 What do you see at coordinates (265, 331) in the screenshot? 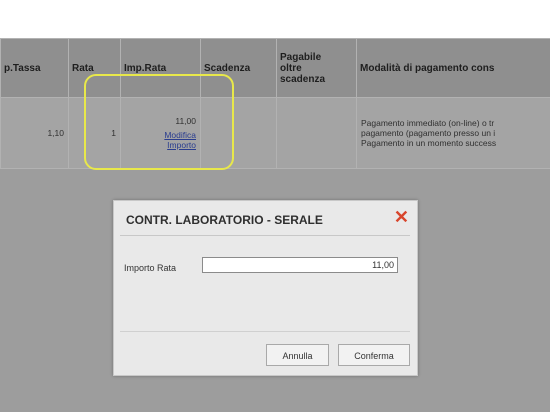
I see `dialog-footer-divider` at bounding box center [265, 331].